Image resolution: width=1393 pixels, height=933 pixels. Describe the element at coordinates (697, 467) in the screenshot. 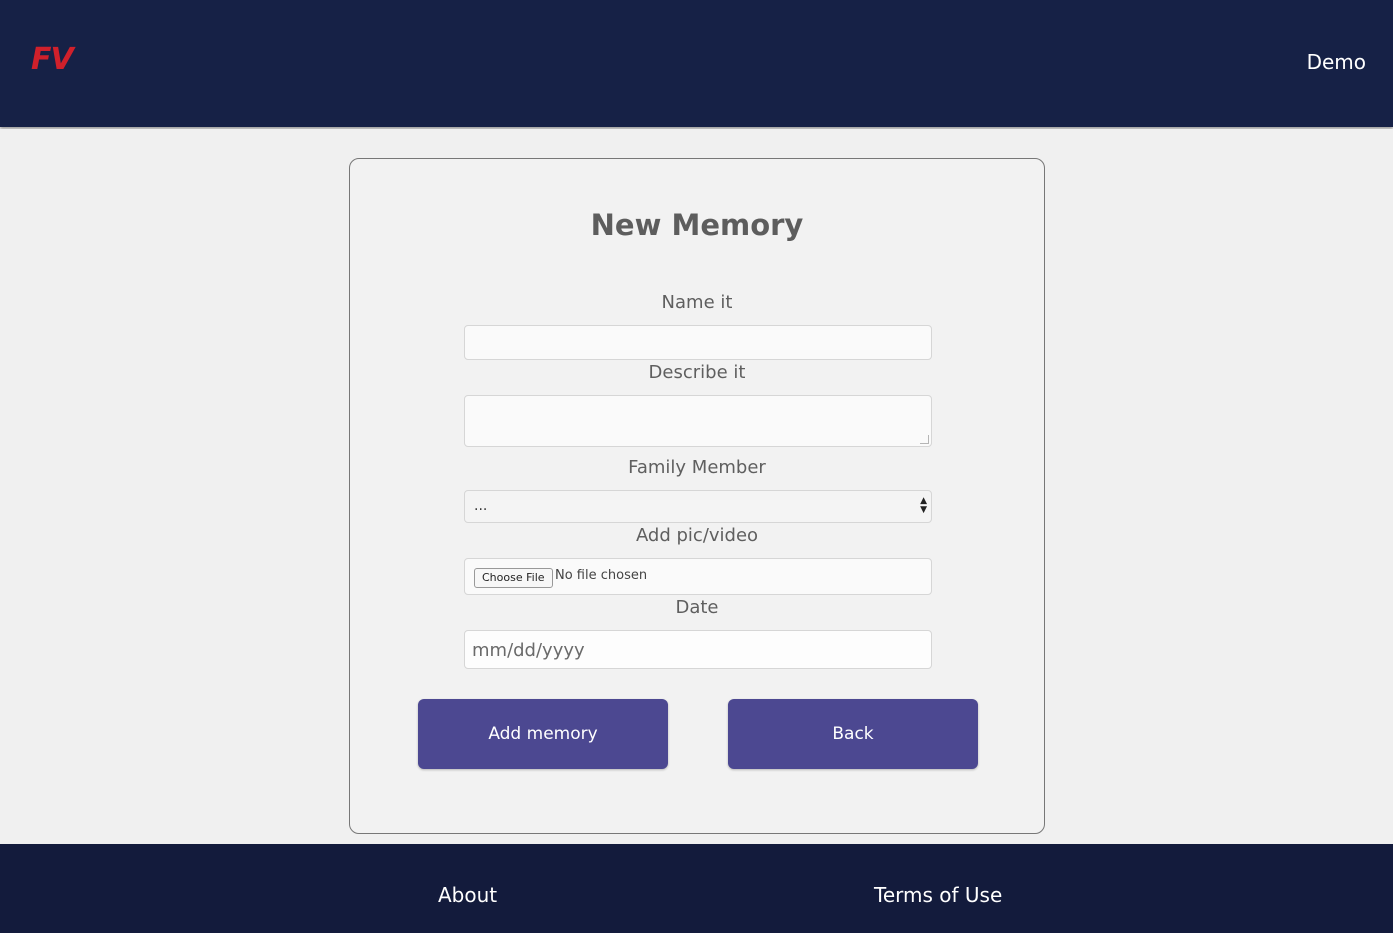

I see `family-member-label: Family Member` at that location.